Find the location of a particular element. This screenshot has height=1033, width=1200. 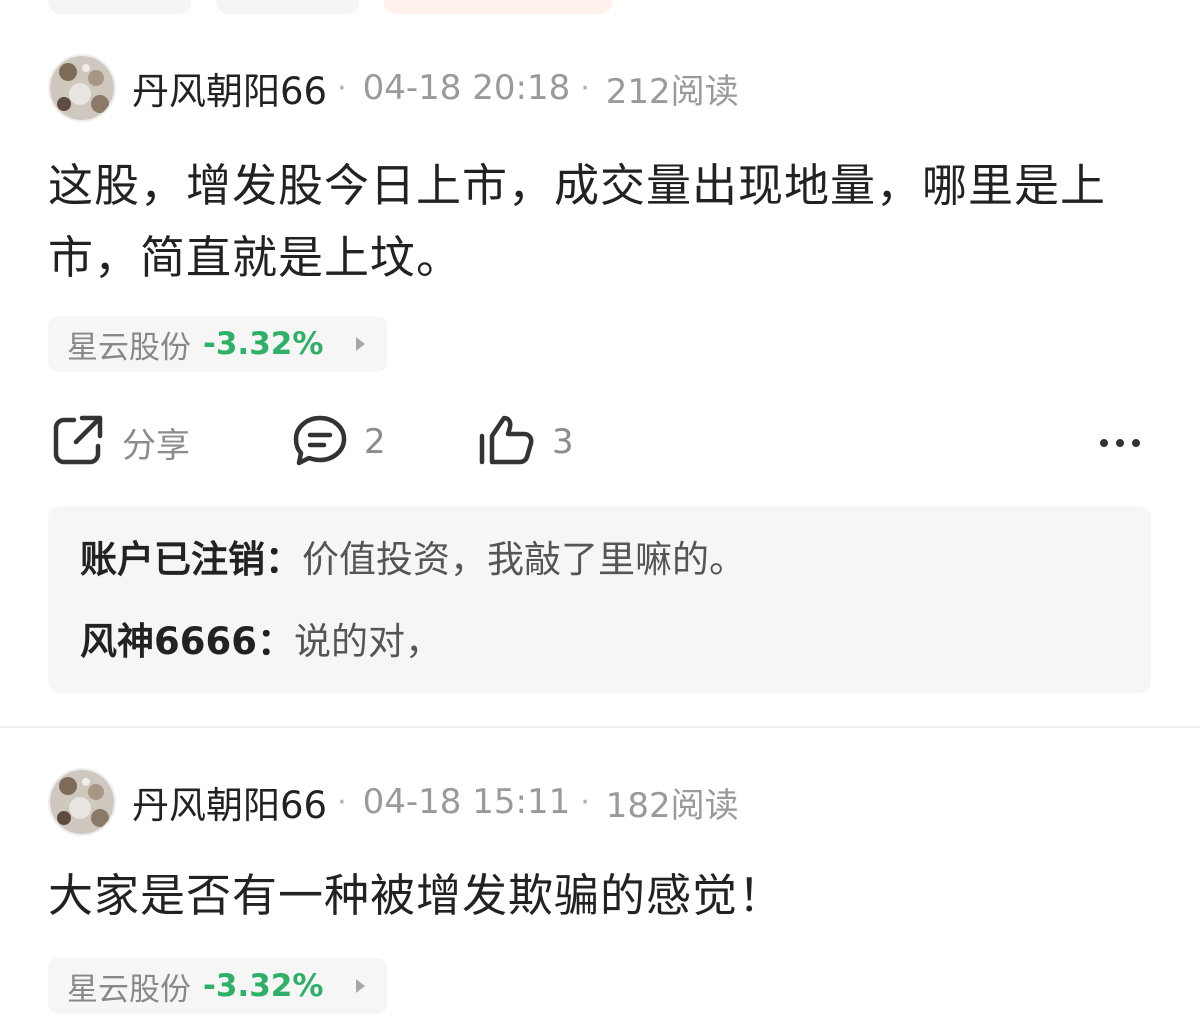

comment-count: 2 is located at coordinates (375, 442).